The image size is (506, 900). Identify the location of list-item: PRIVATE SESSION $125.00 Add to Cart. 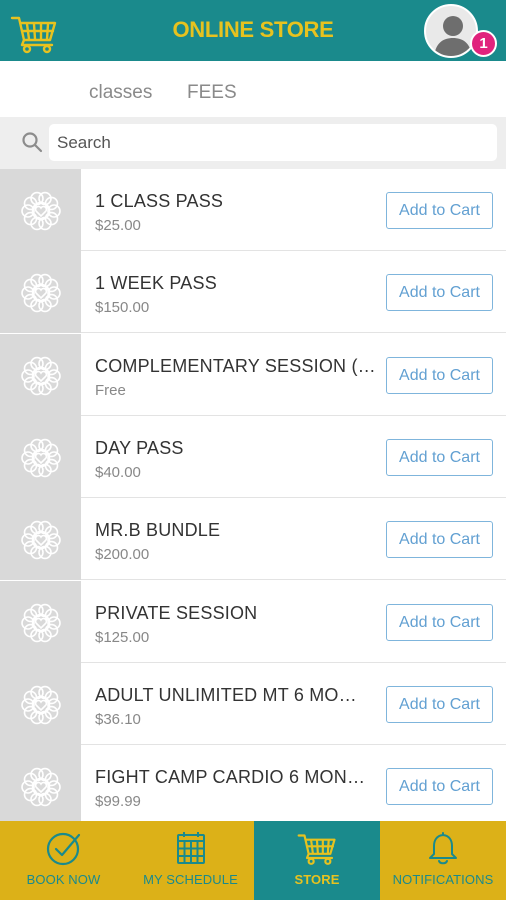
(253, 622).